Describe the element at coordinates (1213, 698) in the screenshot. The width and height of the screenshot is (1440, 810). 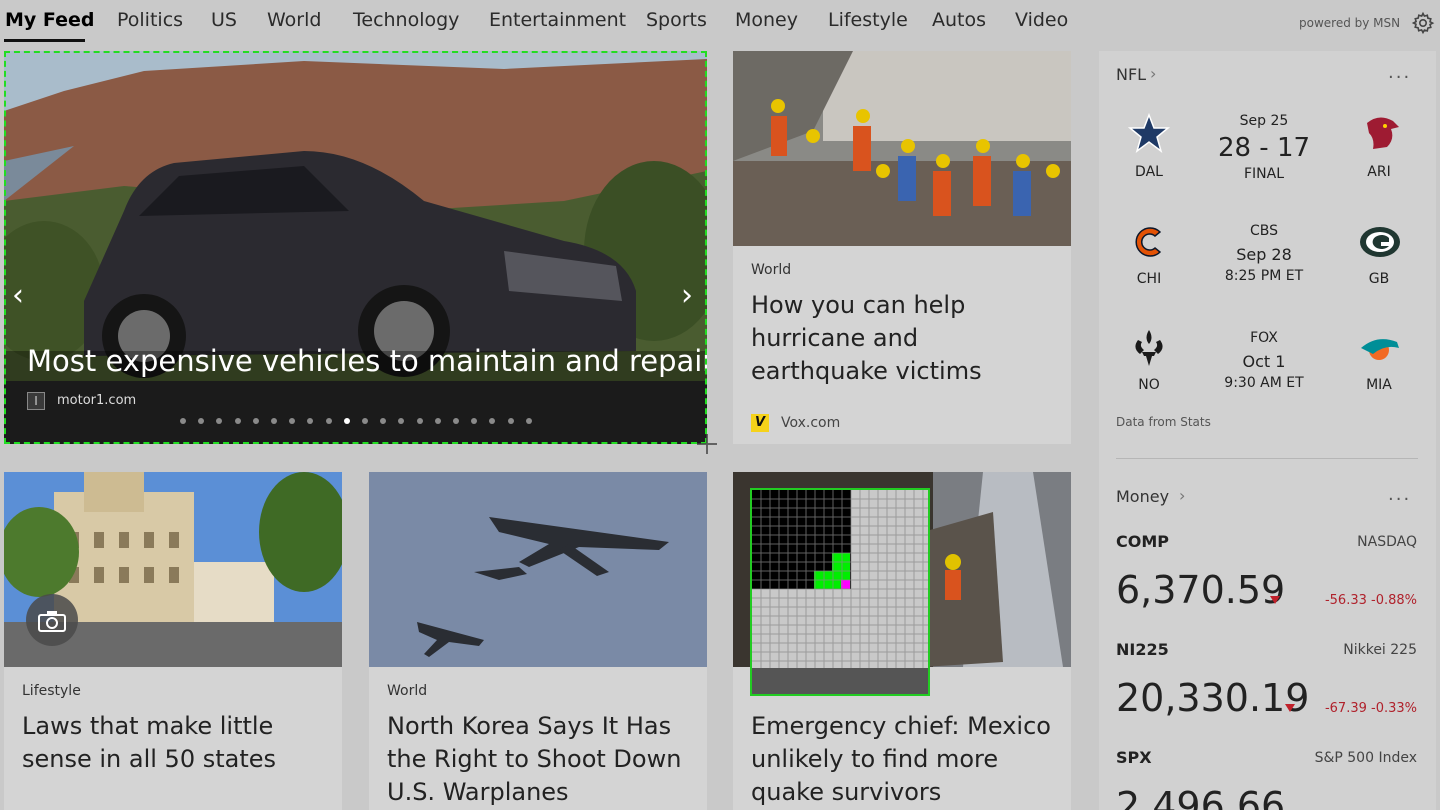
I see `stock-value: 20,330.19` at that location.